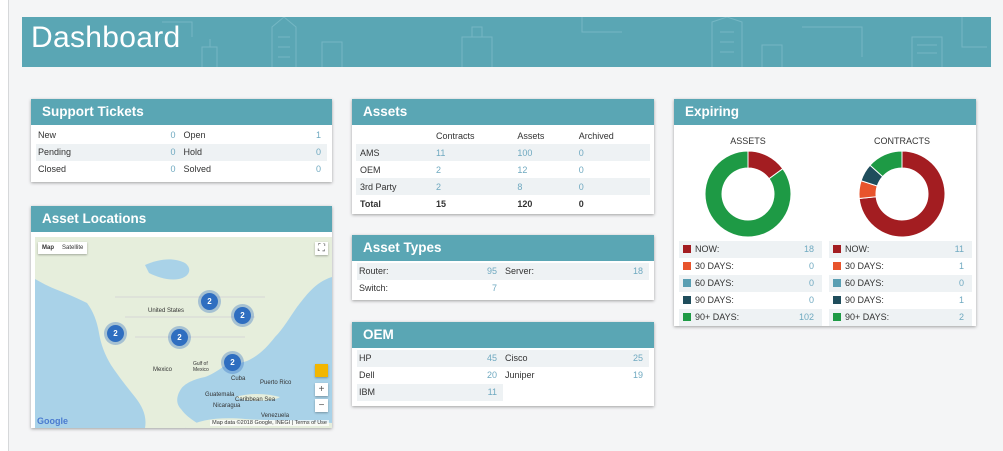 This screenshot has height=451, width=1003. What do you see at coordinates (687, 317) in the screenshot?
I see `90-plus-days-swatch` at bounding box center [687, 317].